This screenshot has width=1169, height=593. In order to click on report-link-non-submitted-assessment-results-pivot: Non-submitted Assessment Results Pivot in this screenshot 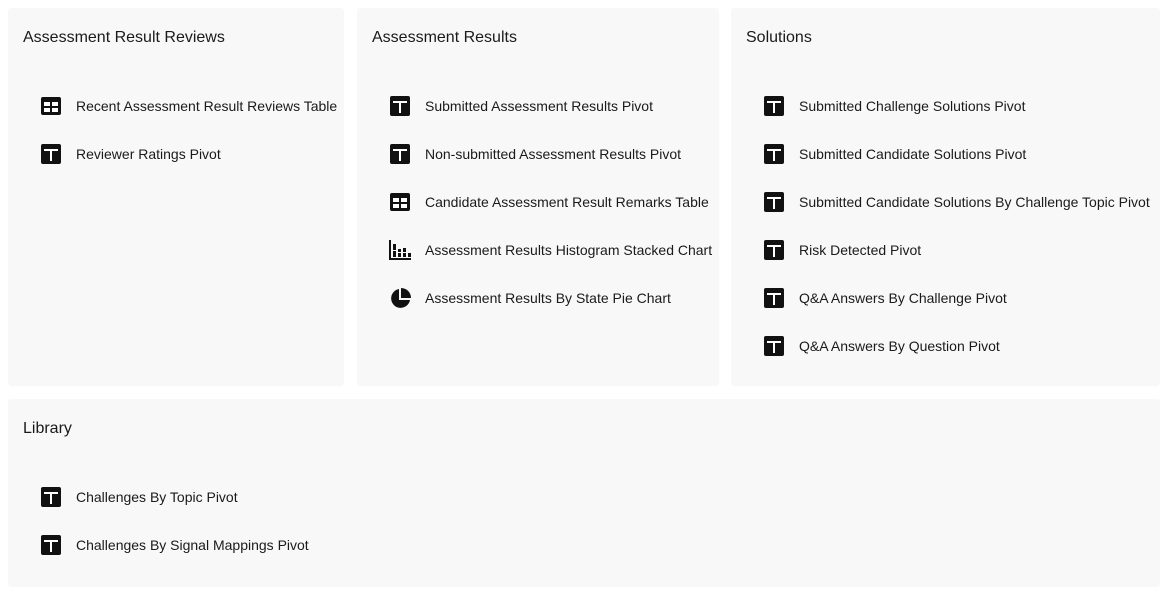, I will do `click(550, 154)`.